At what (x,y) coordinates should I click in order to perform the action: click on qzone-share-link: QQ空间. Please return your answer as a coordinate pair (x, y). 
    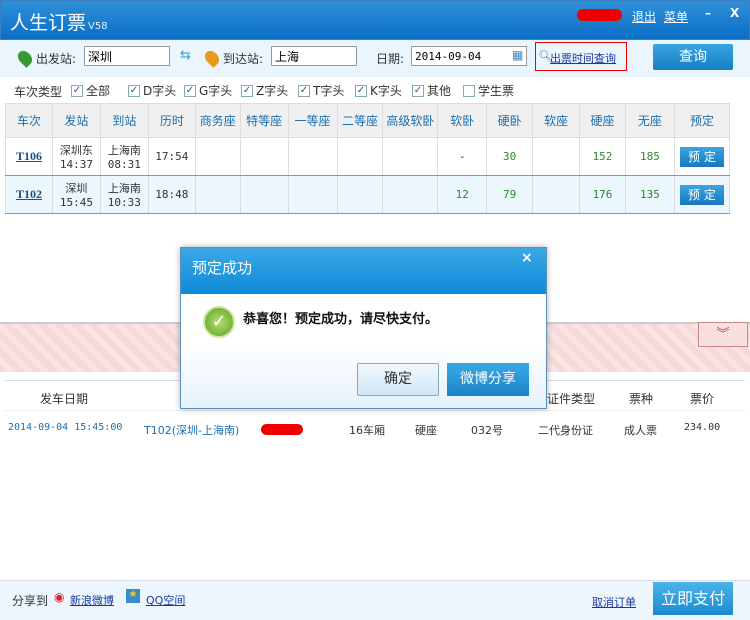
    Looking at the image, I should click on (165, 600).